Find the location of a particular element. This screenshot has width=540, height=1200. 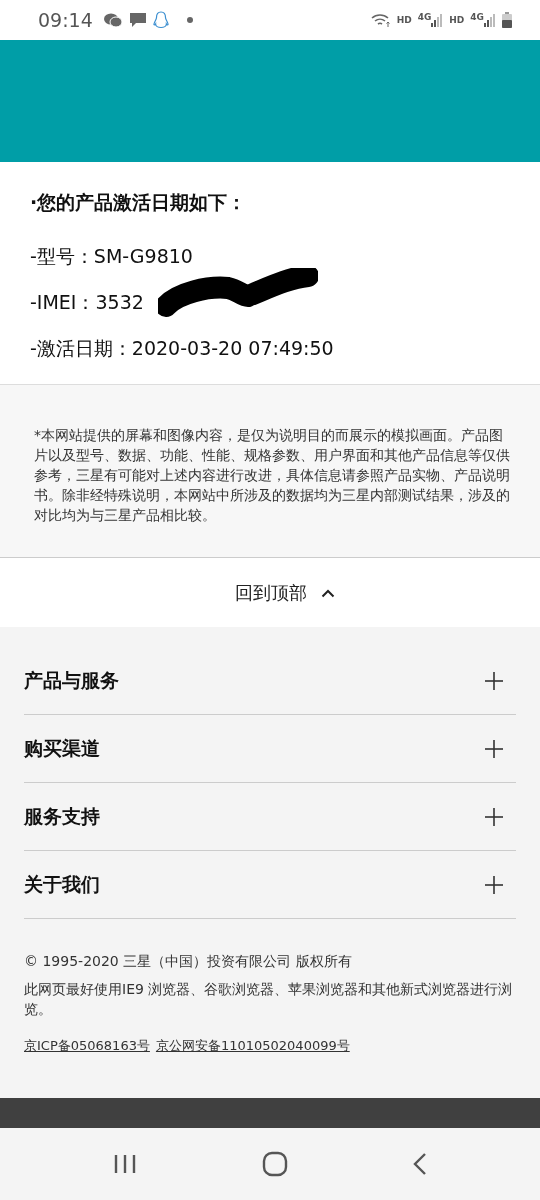

recent-apps-icon is located at coordinates (124, 1164).